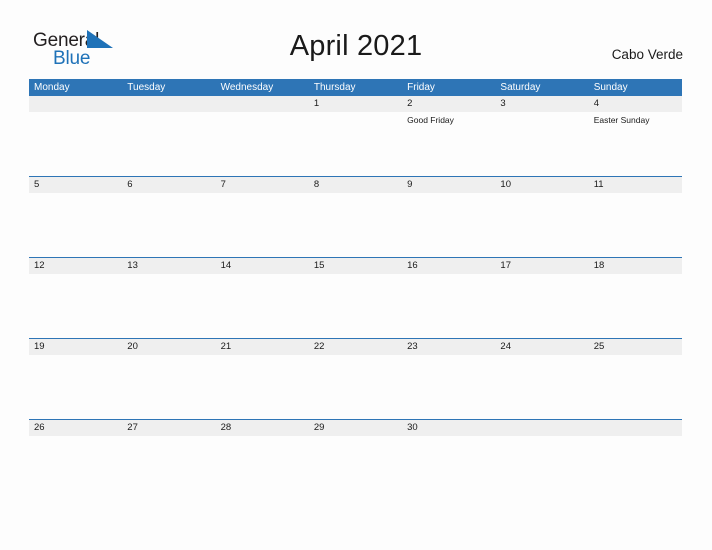 This screenshot has height=550, width=712. Describe the element at coordinates (355, 428) in the screenshot. I see `day-number: 29` at that location.